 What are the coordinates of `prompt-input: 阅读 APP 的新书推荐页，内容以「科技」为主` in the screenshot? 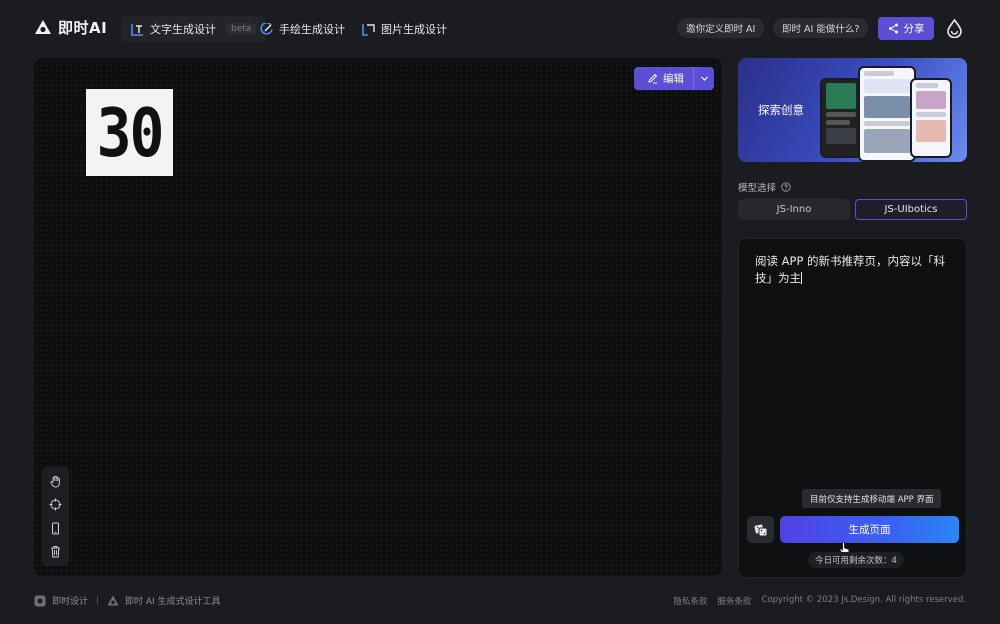 It's located at (855, 270).